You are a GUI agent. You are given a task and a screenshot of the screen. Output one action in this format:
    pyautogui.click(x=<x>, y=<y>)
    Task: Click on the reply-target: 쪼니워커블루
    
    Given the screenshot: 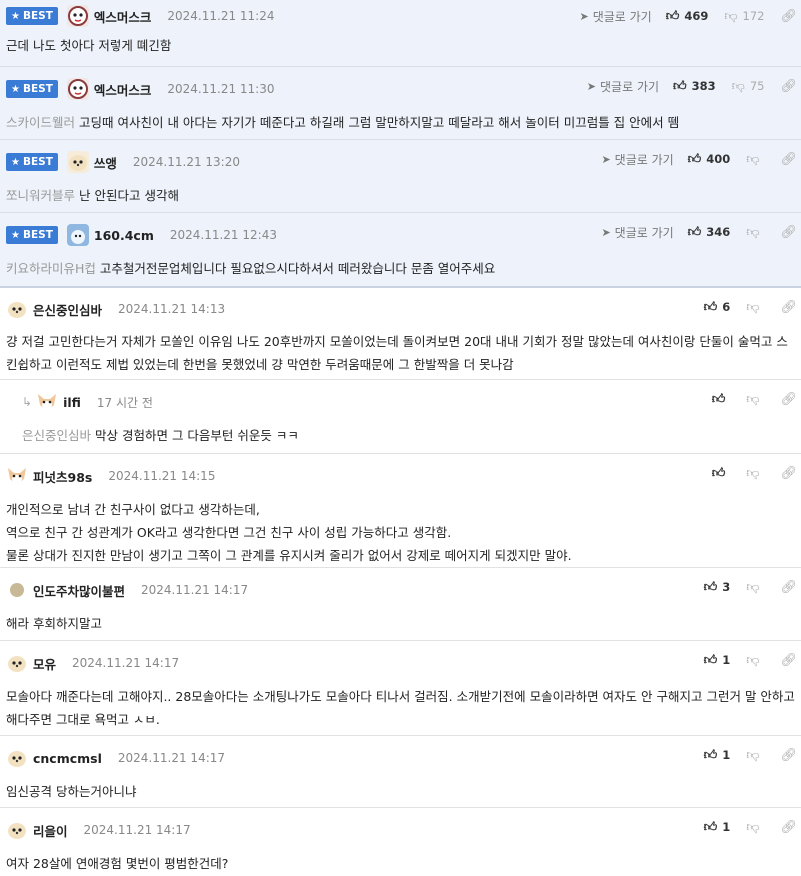 What is the action you would take?
    pyautogui.click(x=40, y=195)
    